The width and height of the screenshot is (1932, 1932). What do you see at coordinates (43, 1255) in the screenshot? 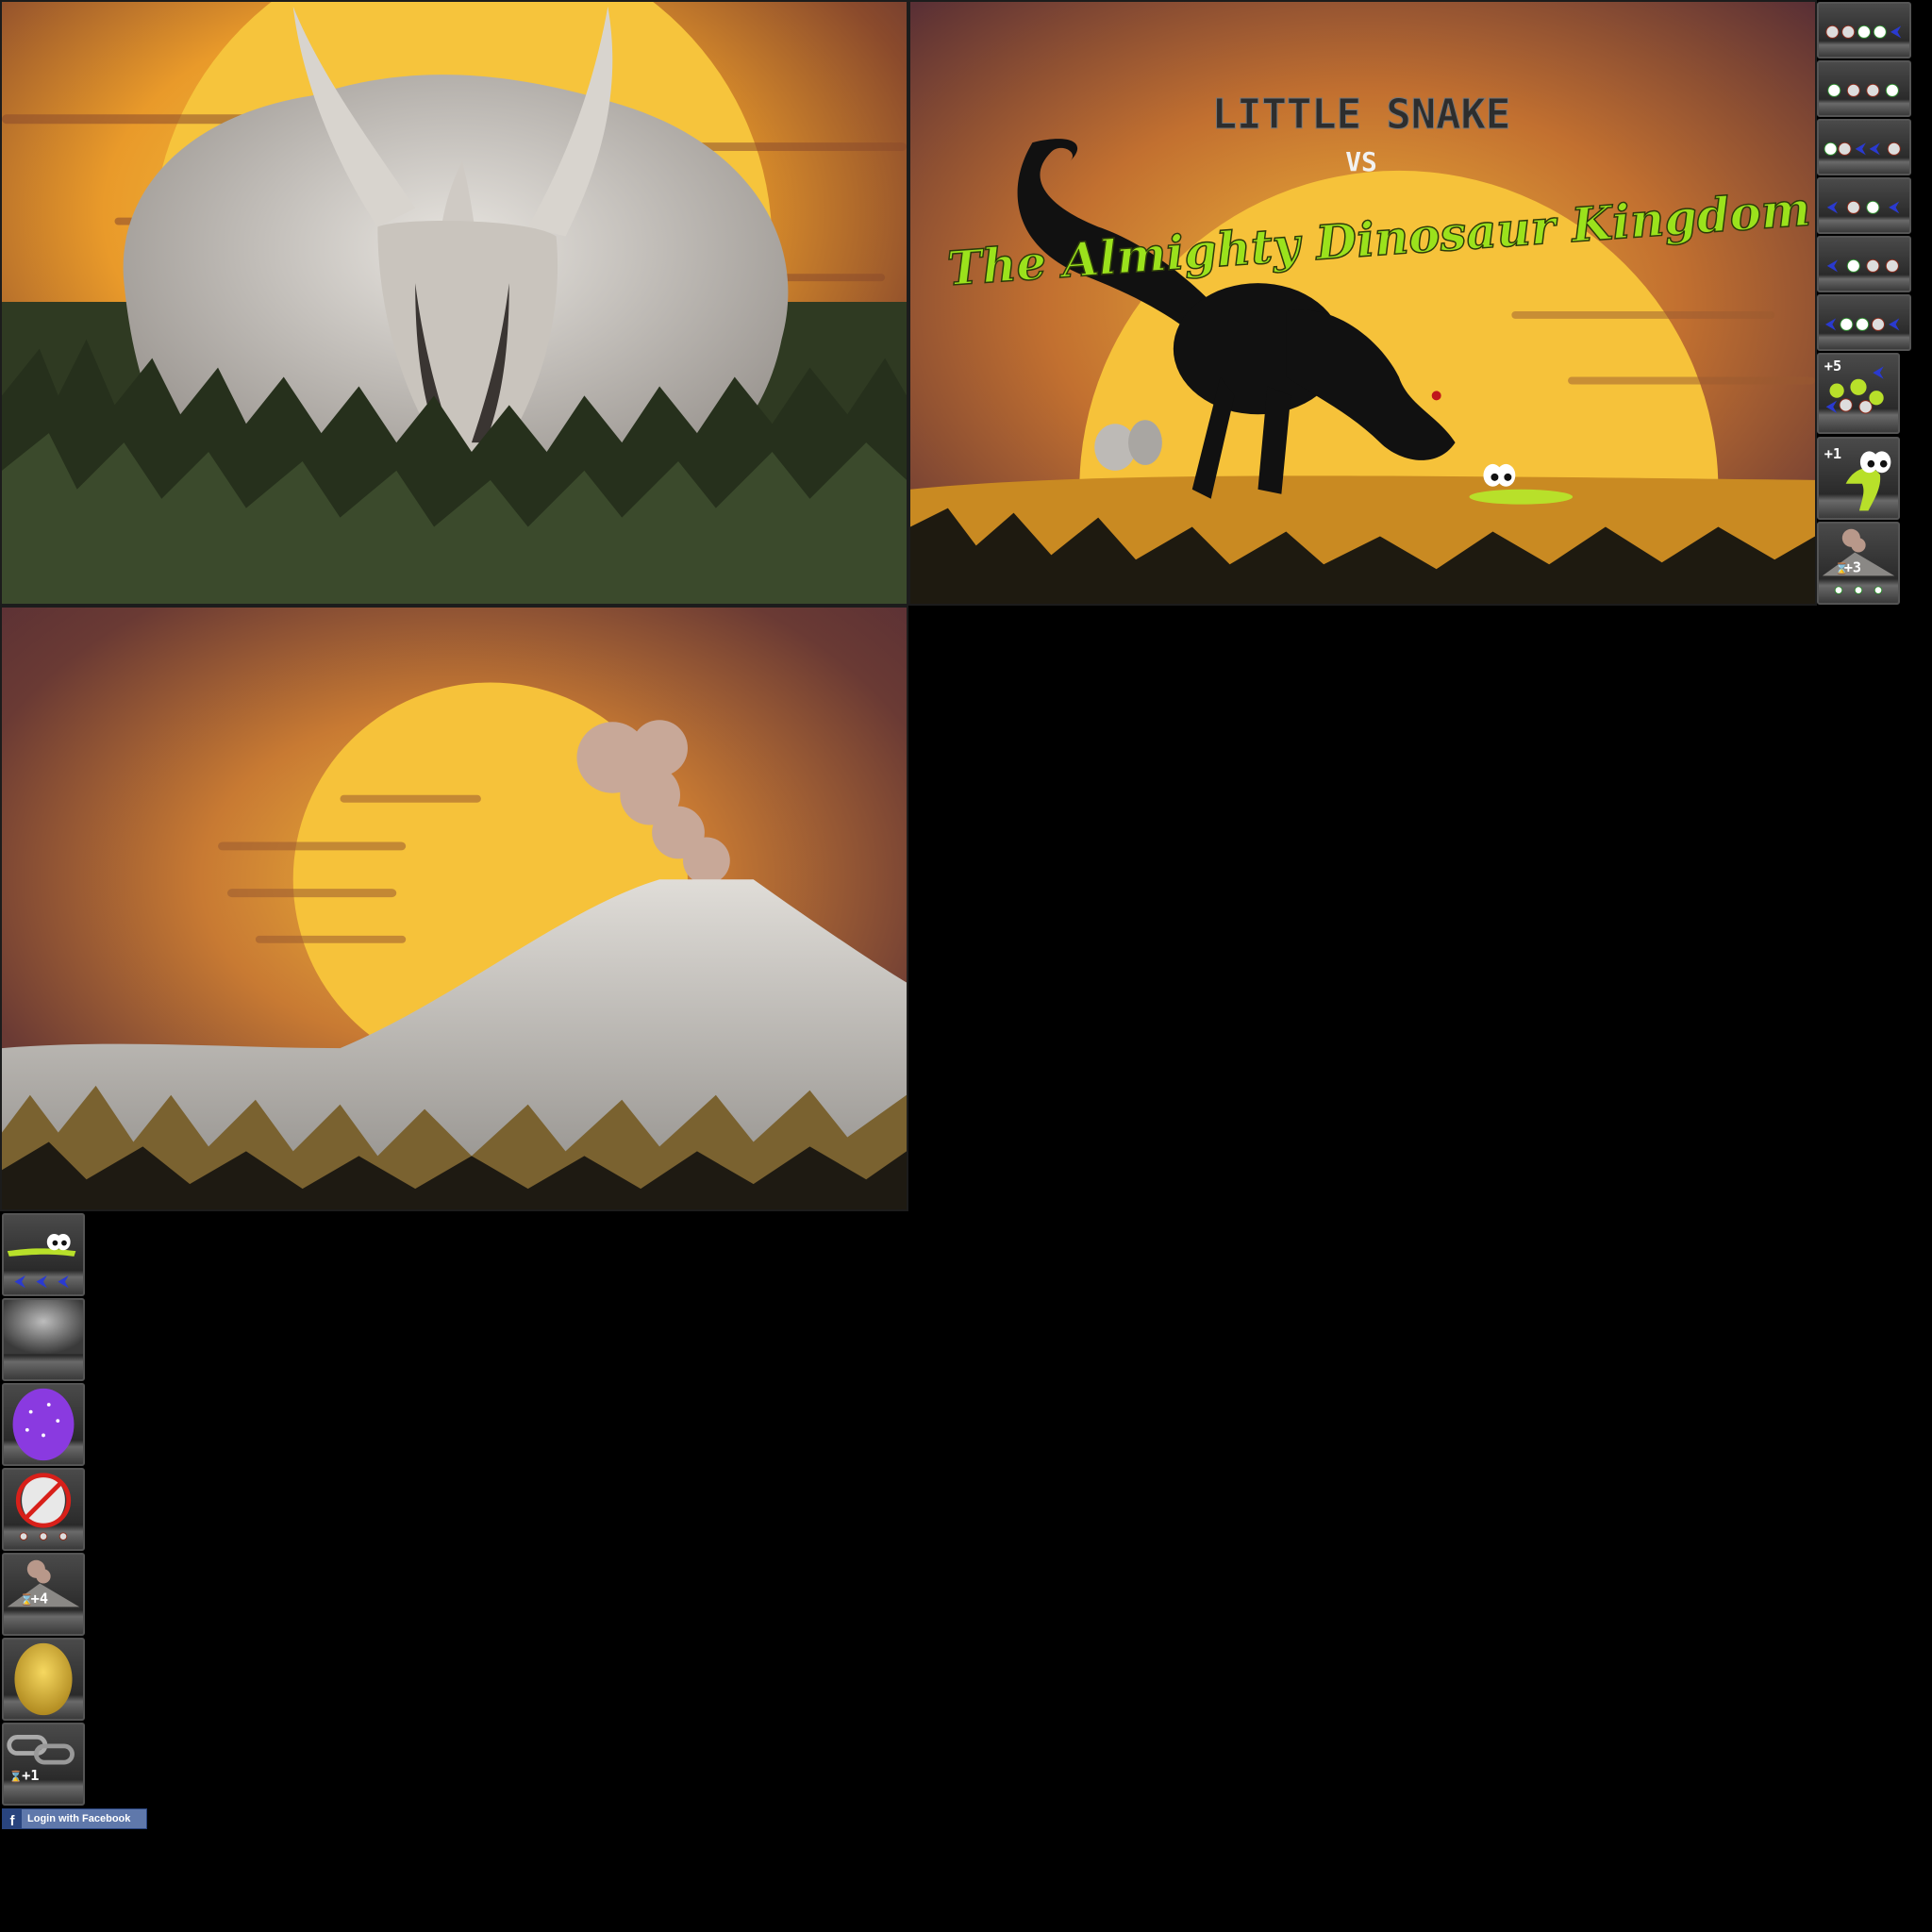
I see `snake-speed-icon` at bounding box center [43, 1255].